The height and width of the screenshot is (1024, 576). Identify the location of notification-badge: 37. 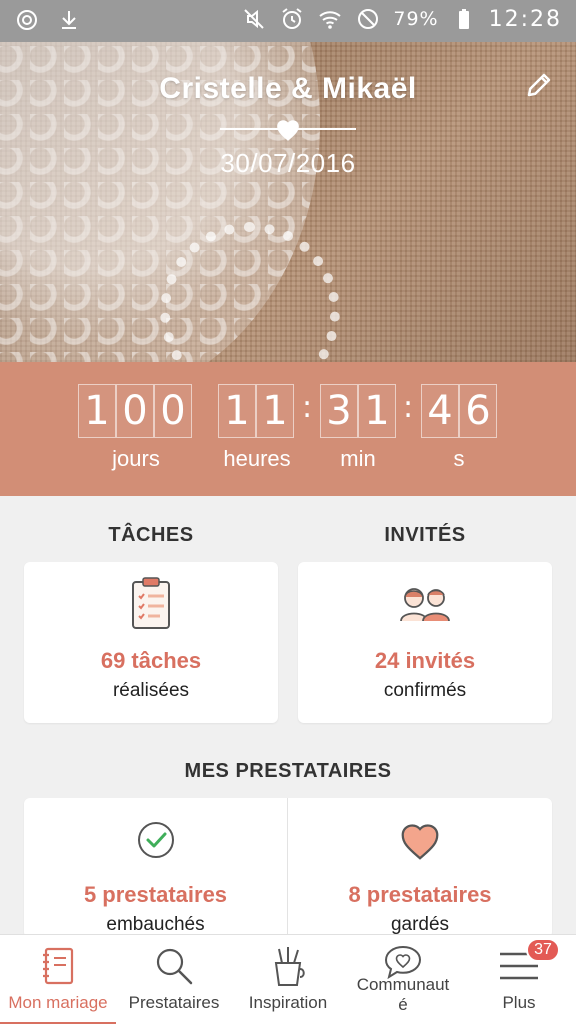
(543, 950).